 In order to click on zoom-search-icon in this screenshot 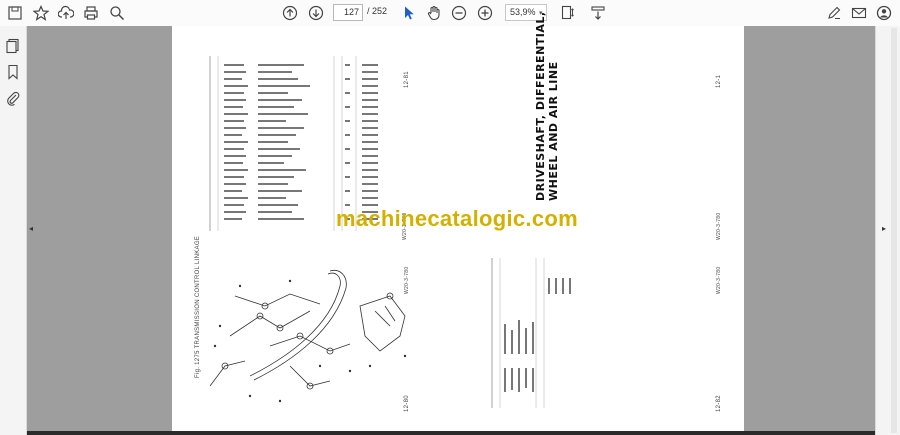, I will do `click(117, 13)`.